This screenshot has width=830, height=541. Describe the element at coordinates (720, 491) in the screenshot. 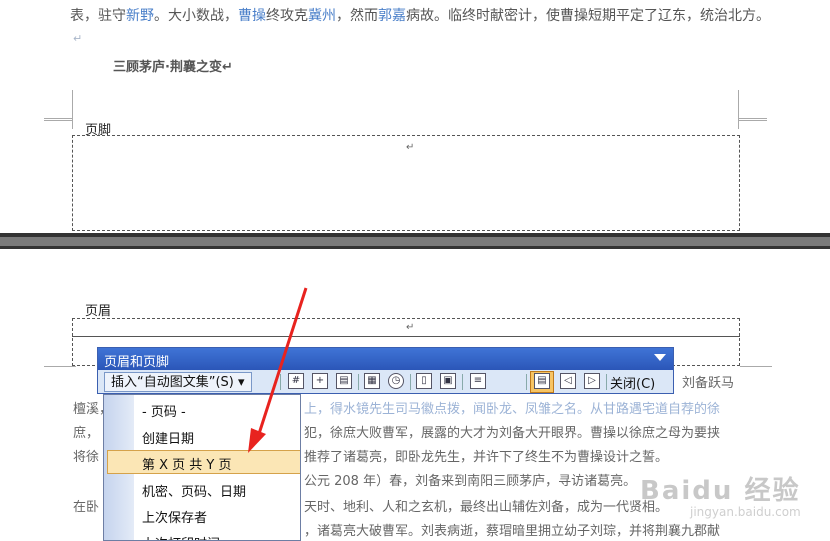

I see `watermark-logo: Baidu 经验` at that location.